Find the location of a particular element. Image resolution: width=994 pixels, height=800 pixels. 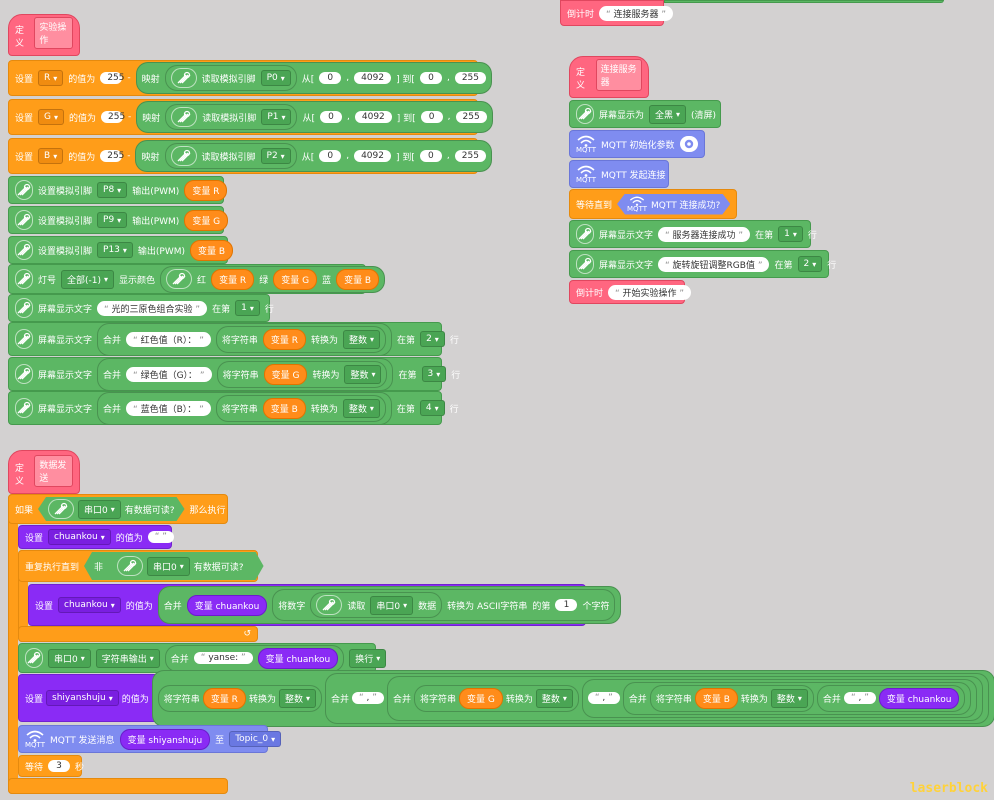

line-dropdown: 2 is located at coordinates (810, 264).